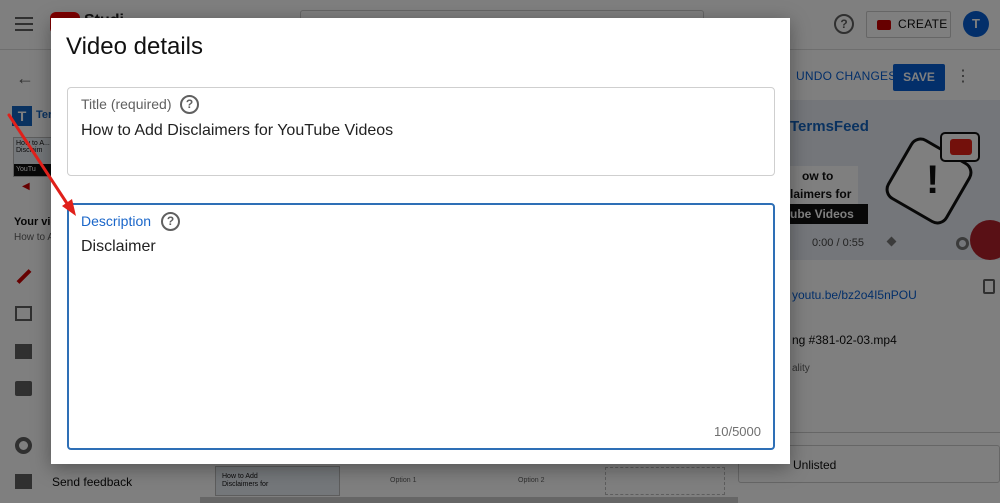 This screenshot has height=503, width=1000. Describe the element at coordinates (189, 104) in the screenshot. I see `title-help-icon: ?` at that location.